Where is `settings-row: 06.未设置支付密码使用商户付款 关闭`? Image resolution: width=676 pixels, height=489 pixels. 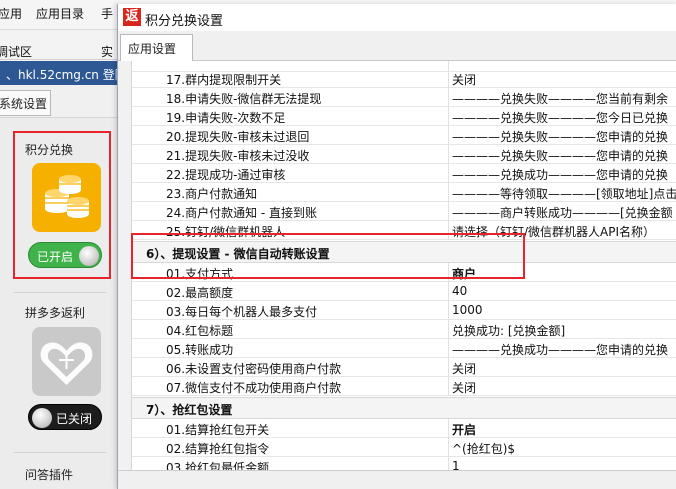
settings-row: 06.未设置支付密码使用商户付款 关闭 is located at coordinates (404, 367).